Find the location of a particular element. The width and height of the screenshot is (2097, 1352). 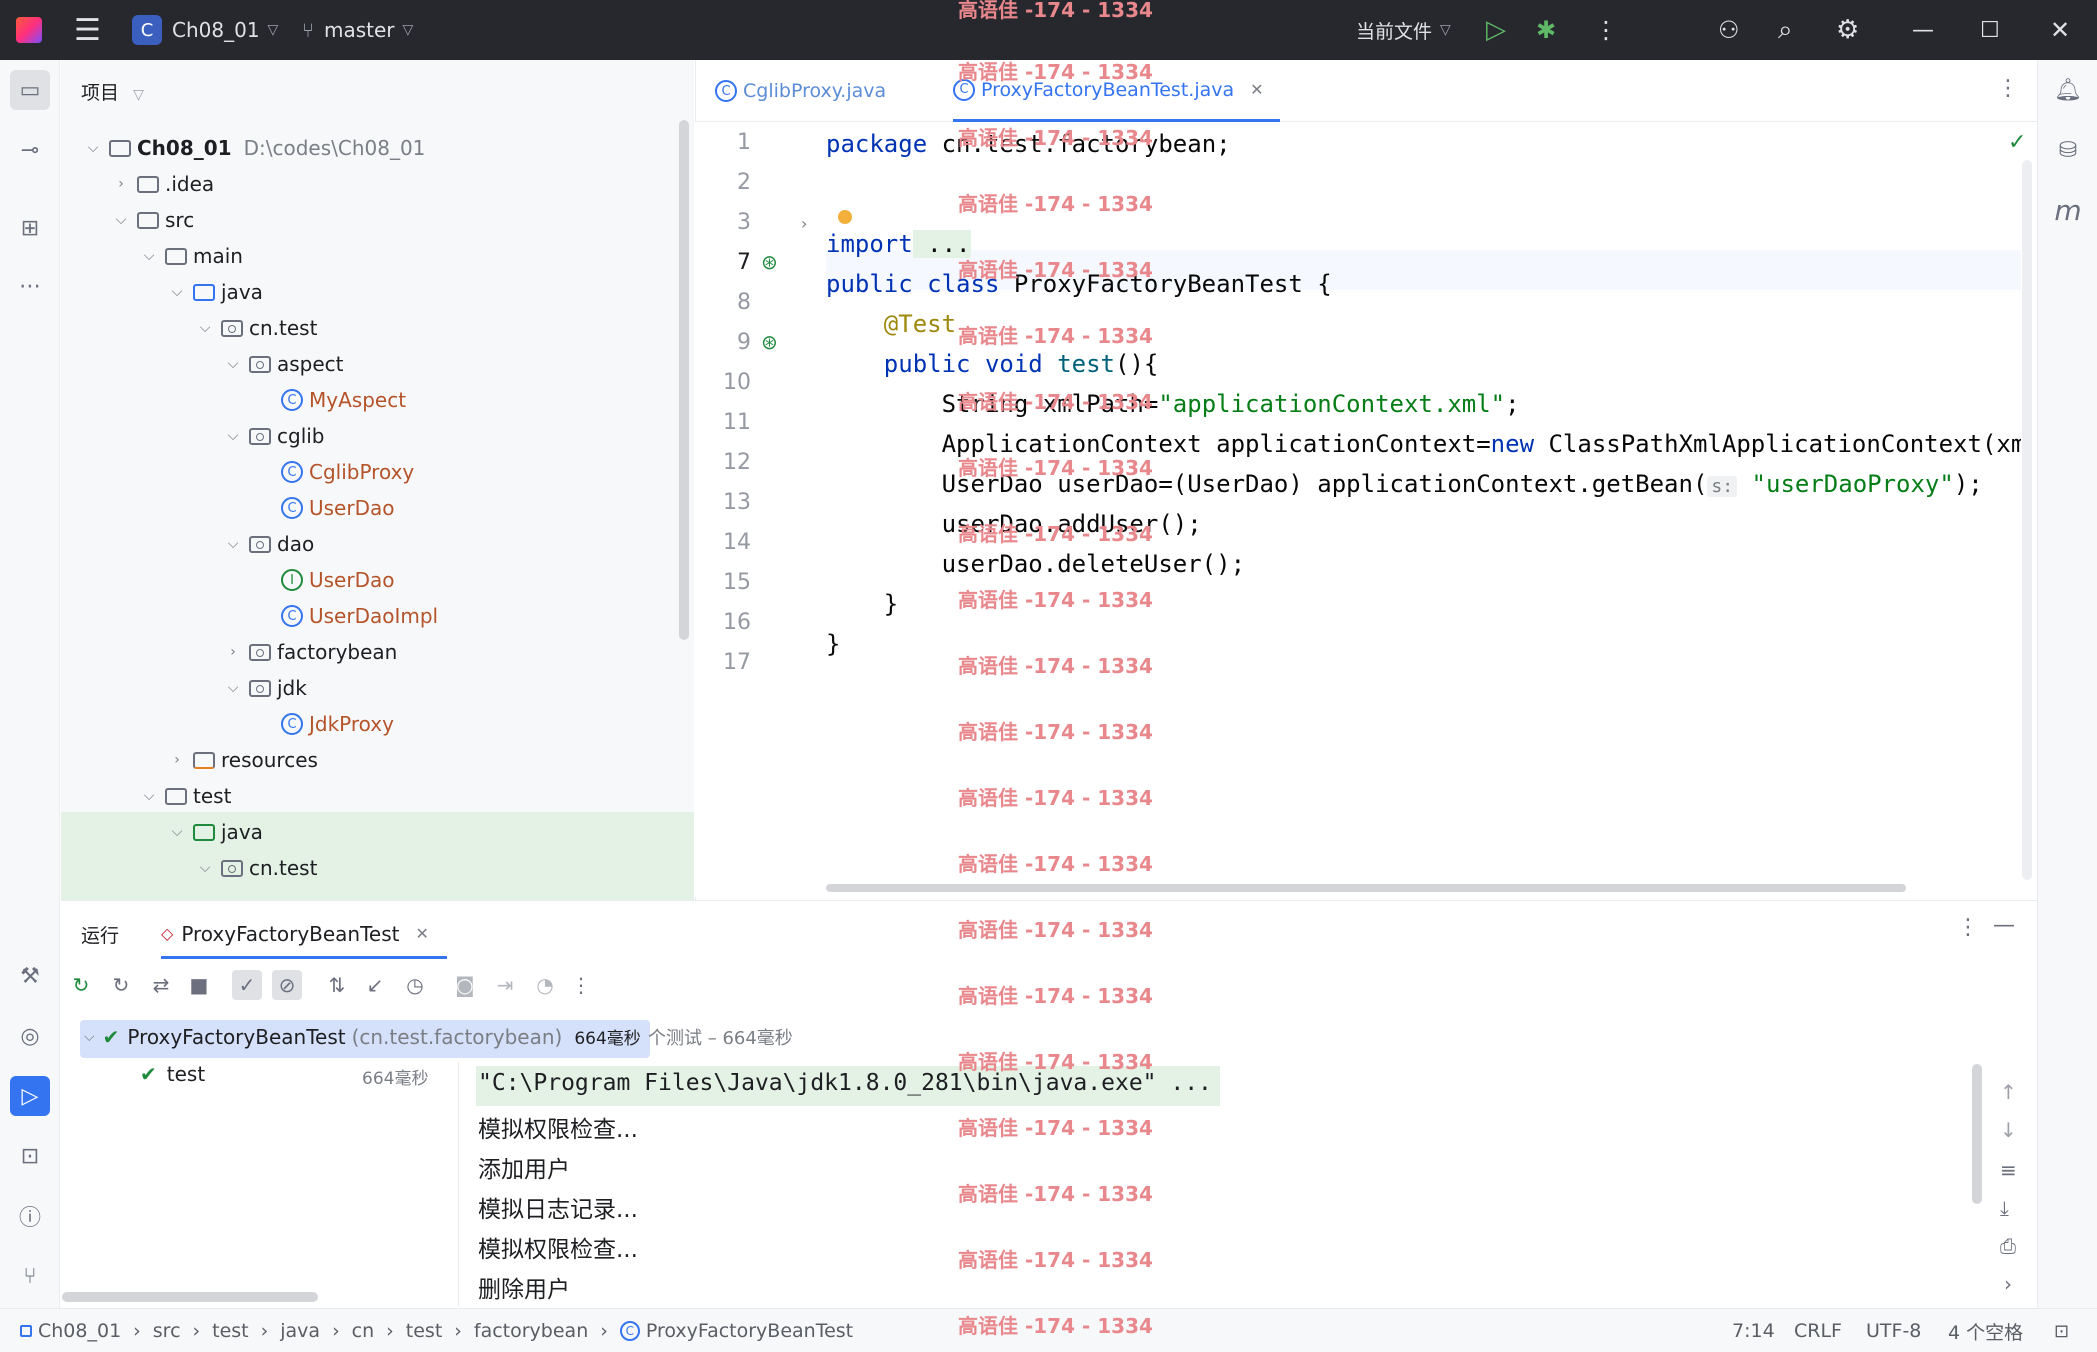

test-tree-scrollbar is located at coordinates (190, 1297).